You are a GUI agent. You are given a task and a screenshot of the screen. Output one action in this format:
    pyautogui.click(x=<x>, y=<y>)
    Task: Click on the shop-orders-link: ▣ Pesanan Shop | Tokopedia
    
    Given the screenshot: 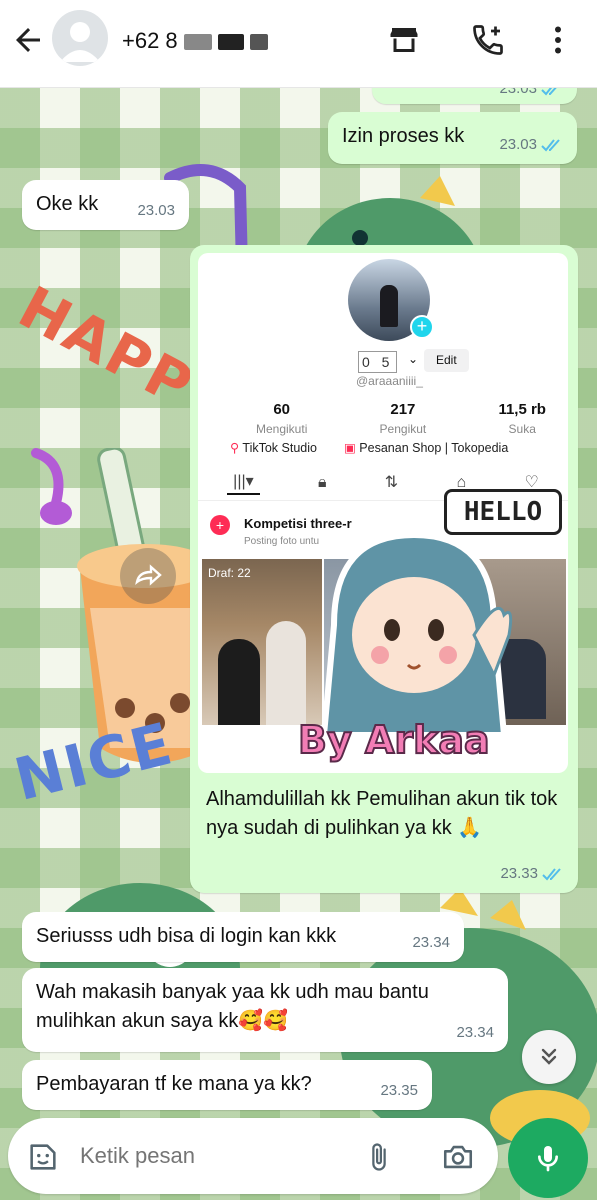 What is the action you would take?
    pyautogui.click(x=426, y=448)
    